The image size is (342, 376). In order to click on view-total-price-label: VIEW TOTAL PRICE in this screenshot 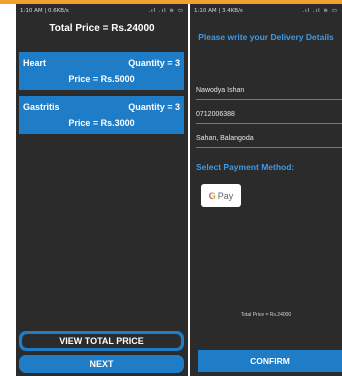, I will do `click(101, 341)`.